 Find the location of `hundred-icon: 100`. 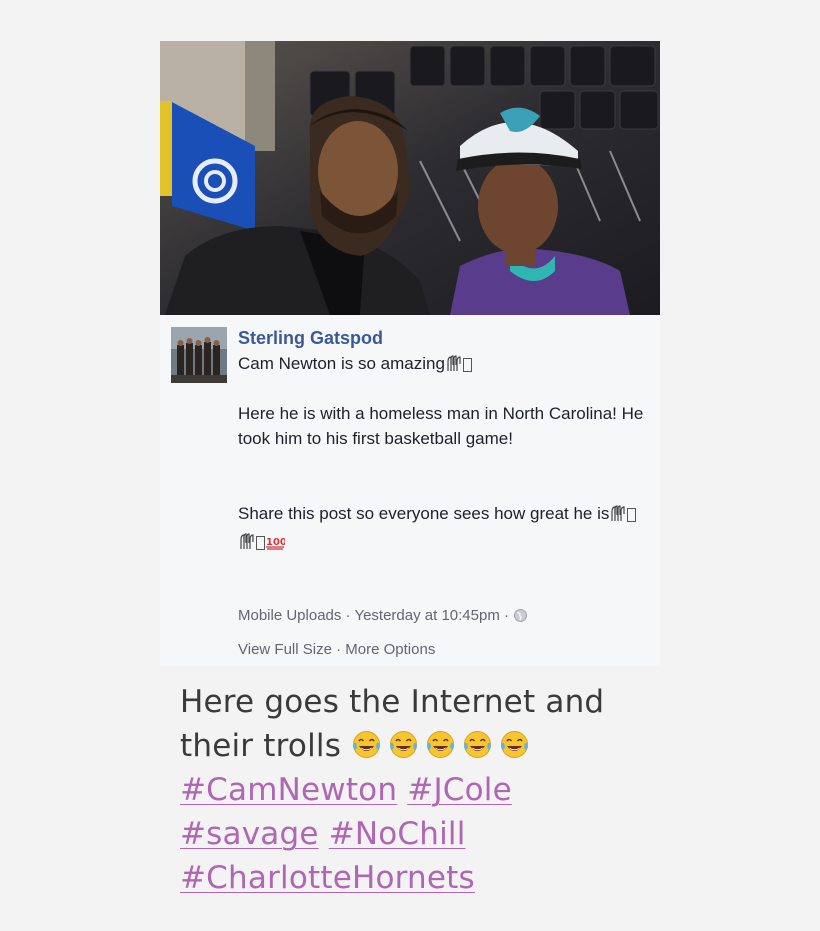

hundred-icon: 100 is located at coordinates (276, 544).